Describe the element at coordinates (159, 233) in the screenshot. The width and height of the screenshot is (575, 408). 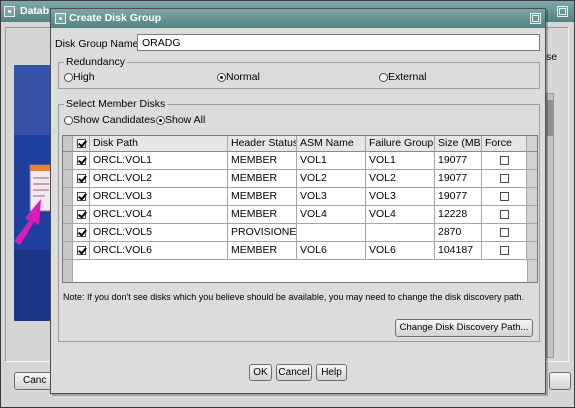
I see `disk-path-cell: ORCL:VOL5` at that location.